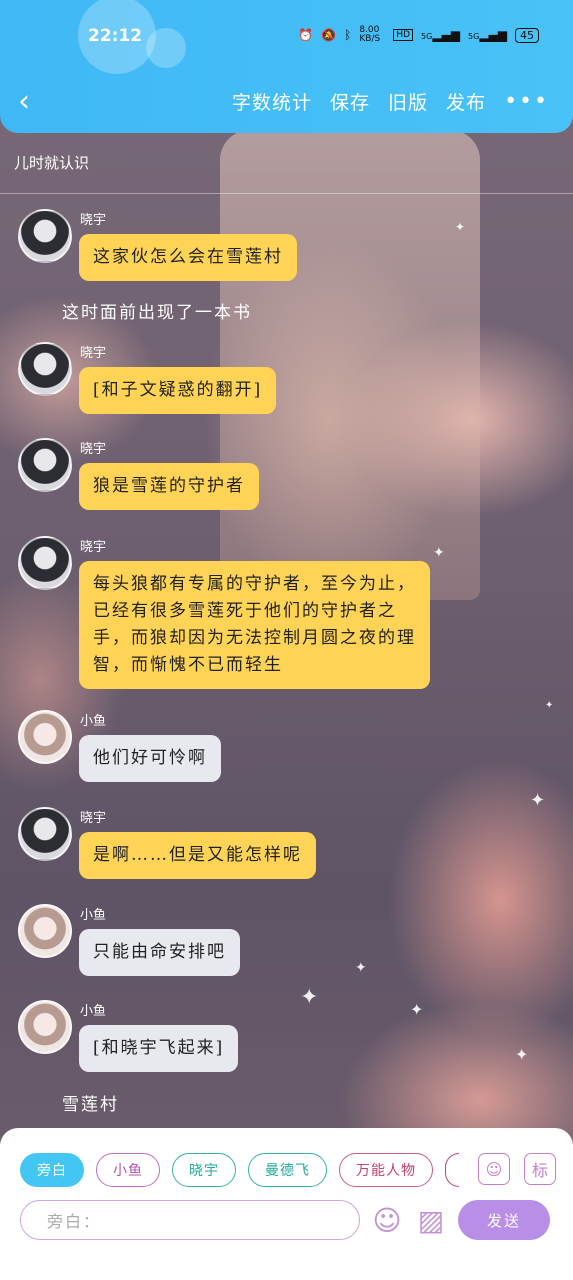 The image size is (573, 1280). Describe the element at coordinates (157, 310) in the screenshot. I see `narration-text: 这时面前出现了一本书` at that location.